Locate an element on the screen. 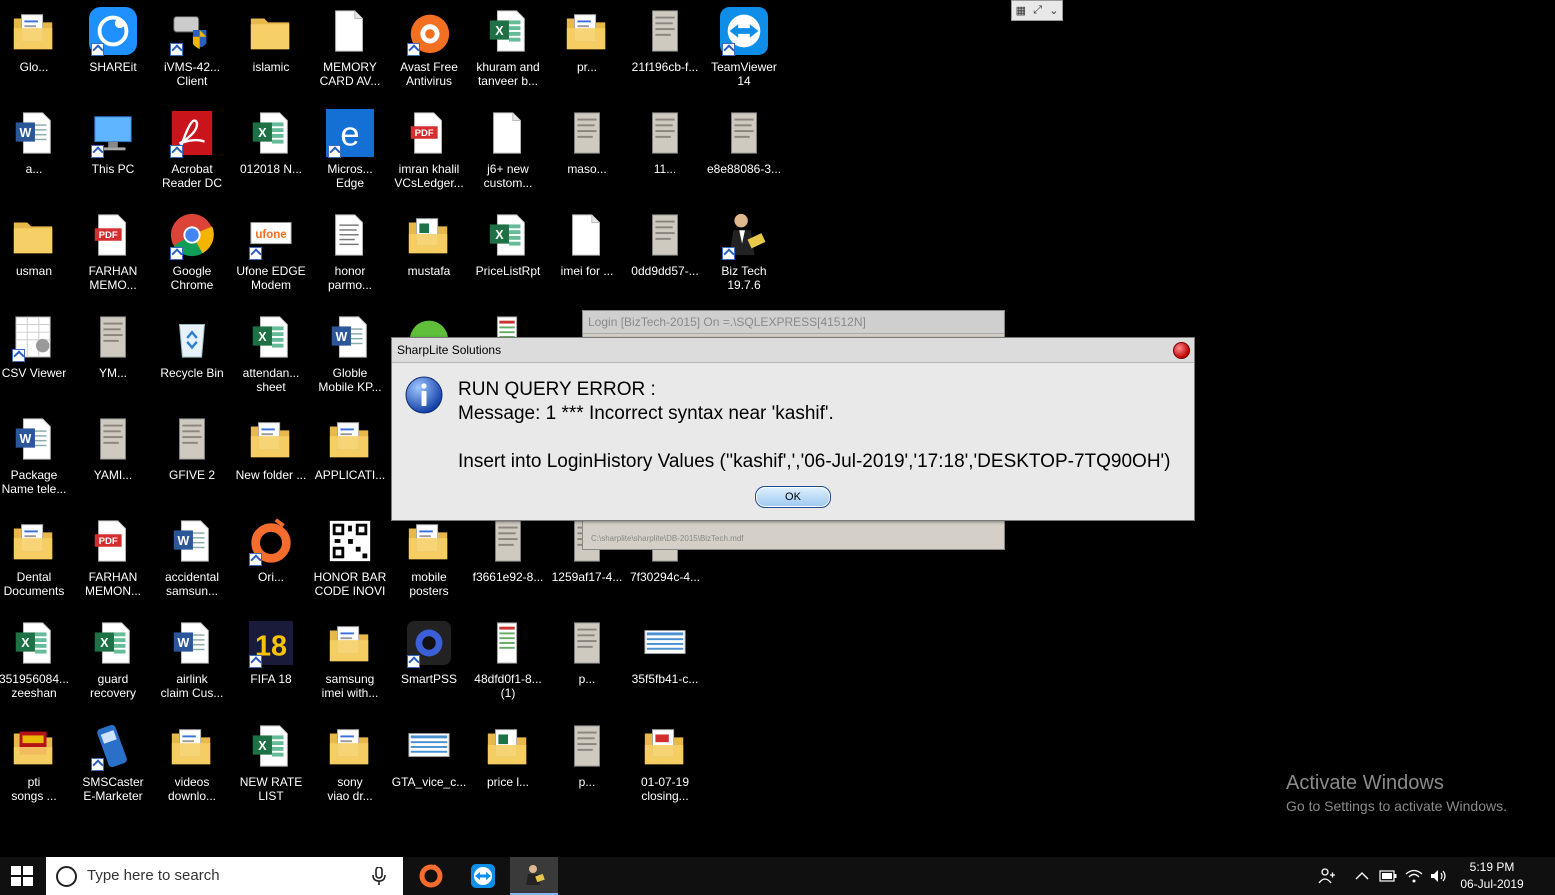 Image resolution: width=1555 pixels, height=895 pixels. desktop-icon: iVMS-42... Client is located at coordinates (192, 47).